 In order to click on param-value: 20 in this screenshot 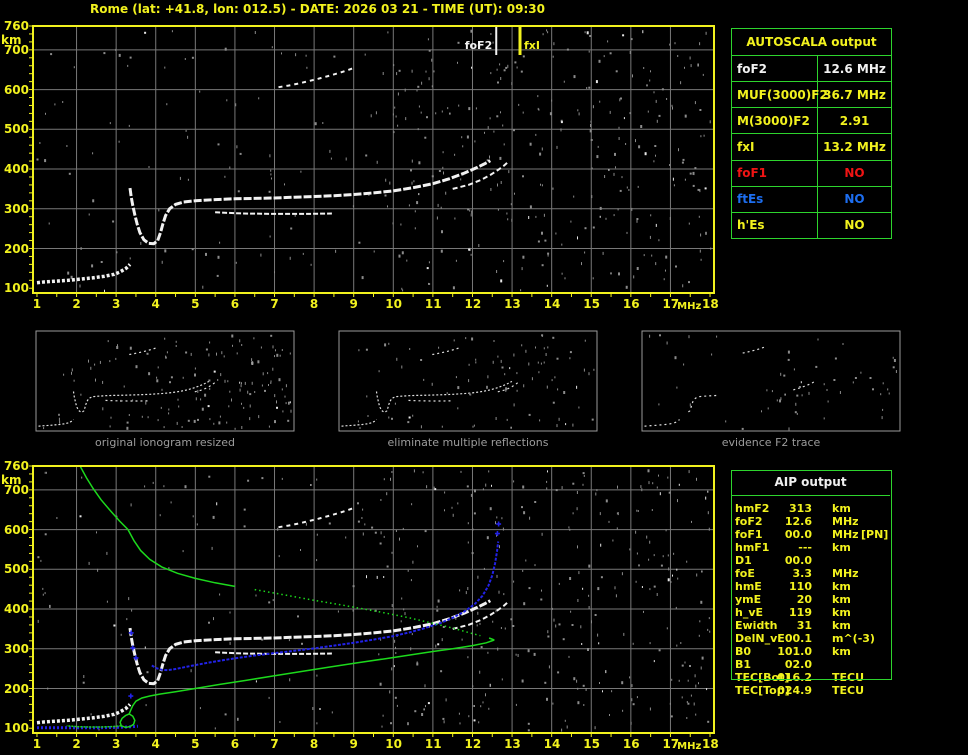, I will do `click(804, 599)`.